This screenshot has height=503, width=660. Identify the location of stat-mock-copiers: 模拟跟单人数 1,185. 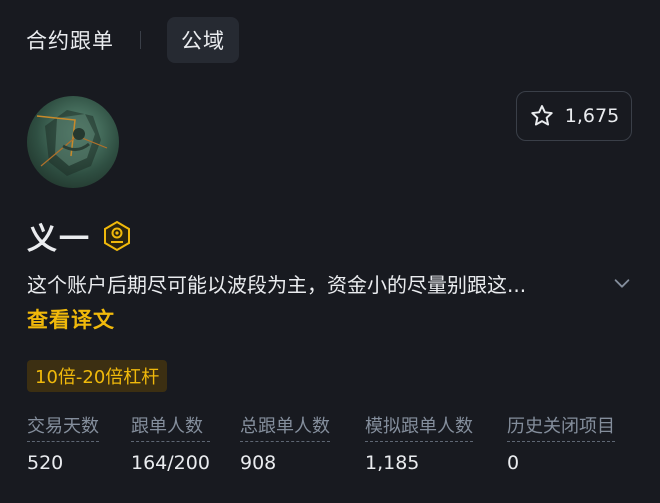
(419, 443).